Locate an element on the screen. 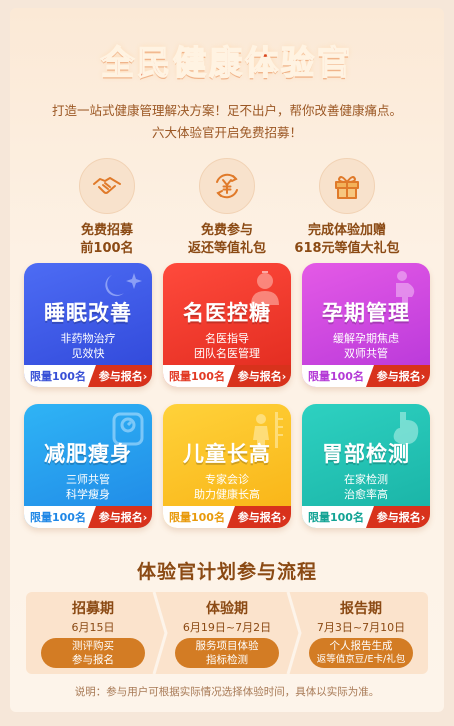  card-title: 睡眠改善 is located at coordinates (88, 313).